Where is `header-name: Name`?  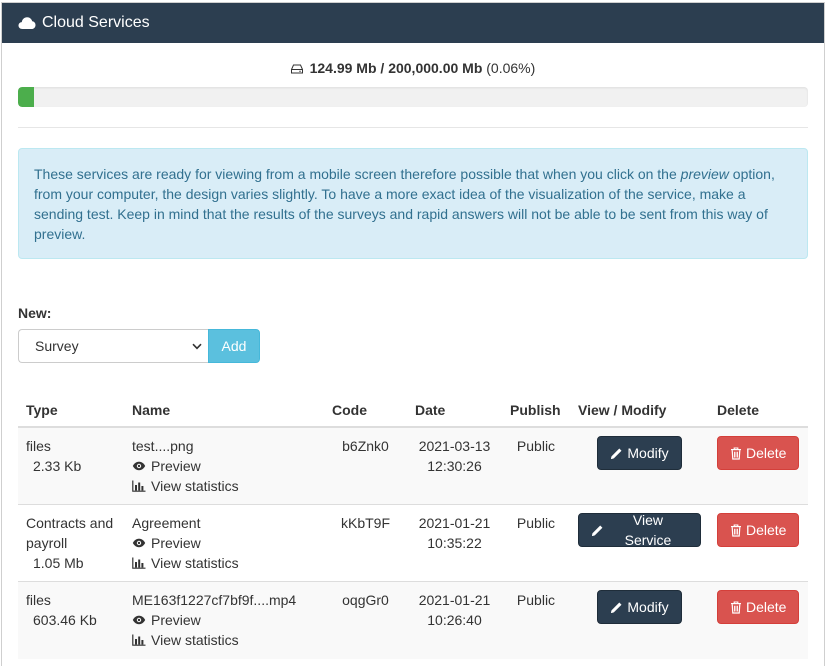
header-name: Name is located at coordinates (224, 412).